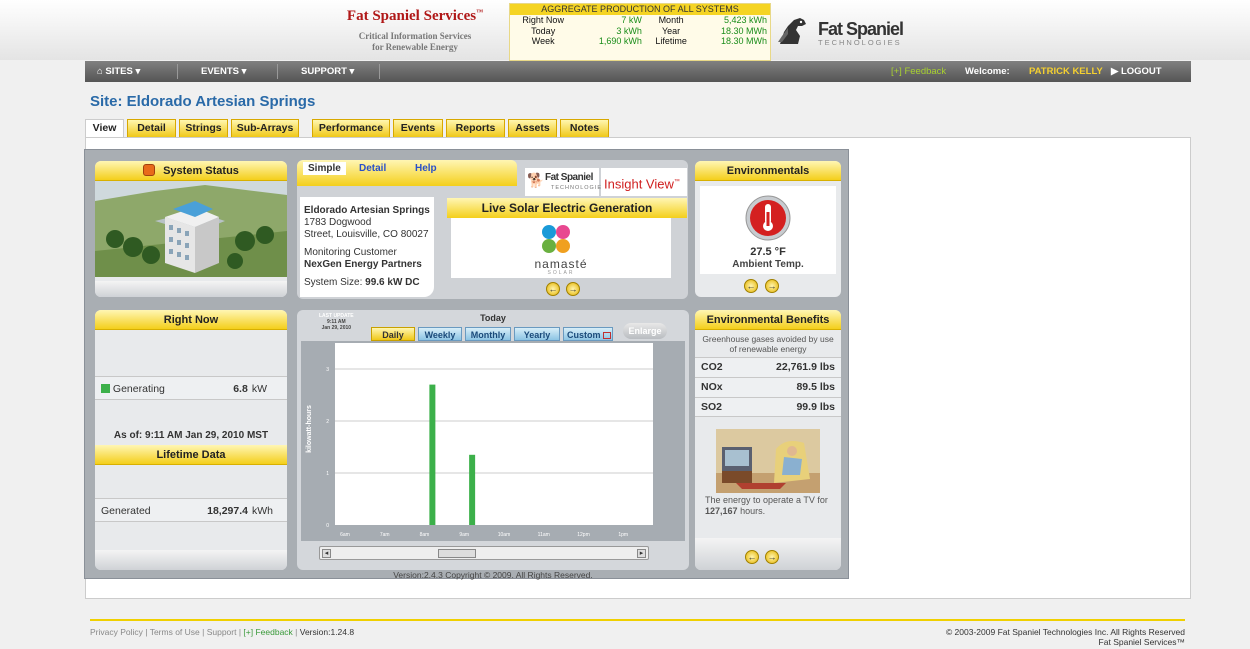 The height and width of the screenshot is (649, 1250). I want to click on agg-value: 18.30 MWh, so click(743, 41).